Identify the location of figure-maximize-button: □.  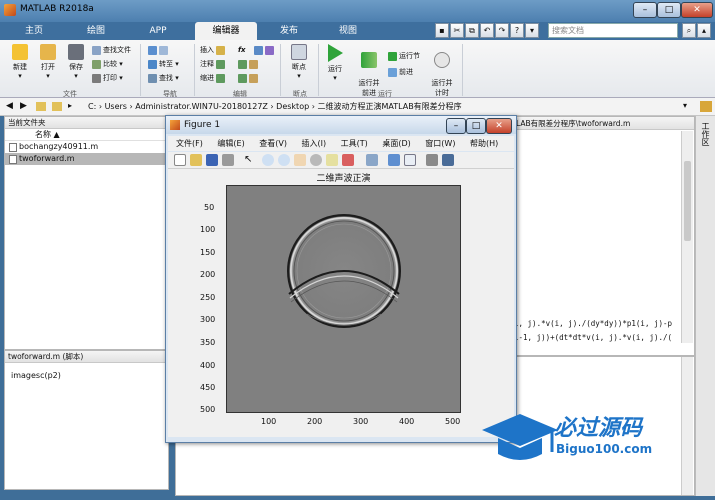
(476, 126).